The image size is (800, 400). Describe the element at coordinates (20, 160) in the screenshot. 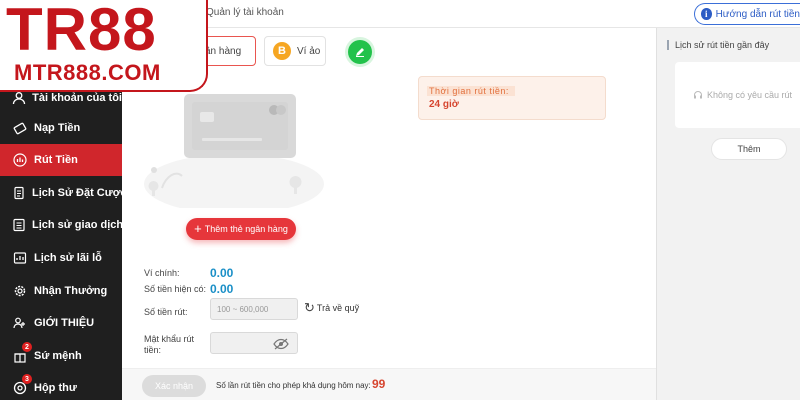

I see `withdraw-icon` at that location.